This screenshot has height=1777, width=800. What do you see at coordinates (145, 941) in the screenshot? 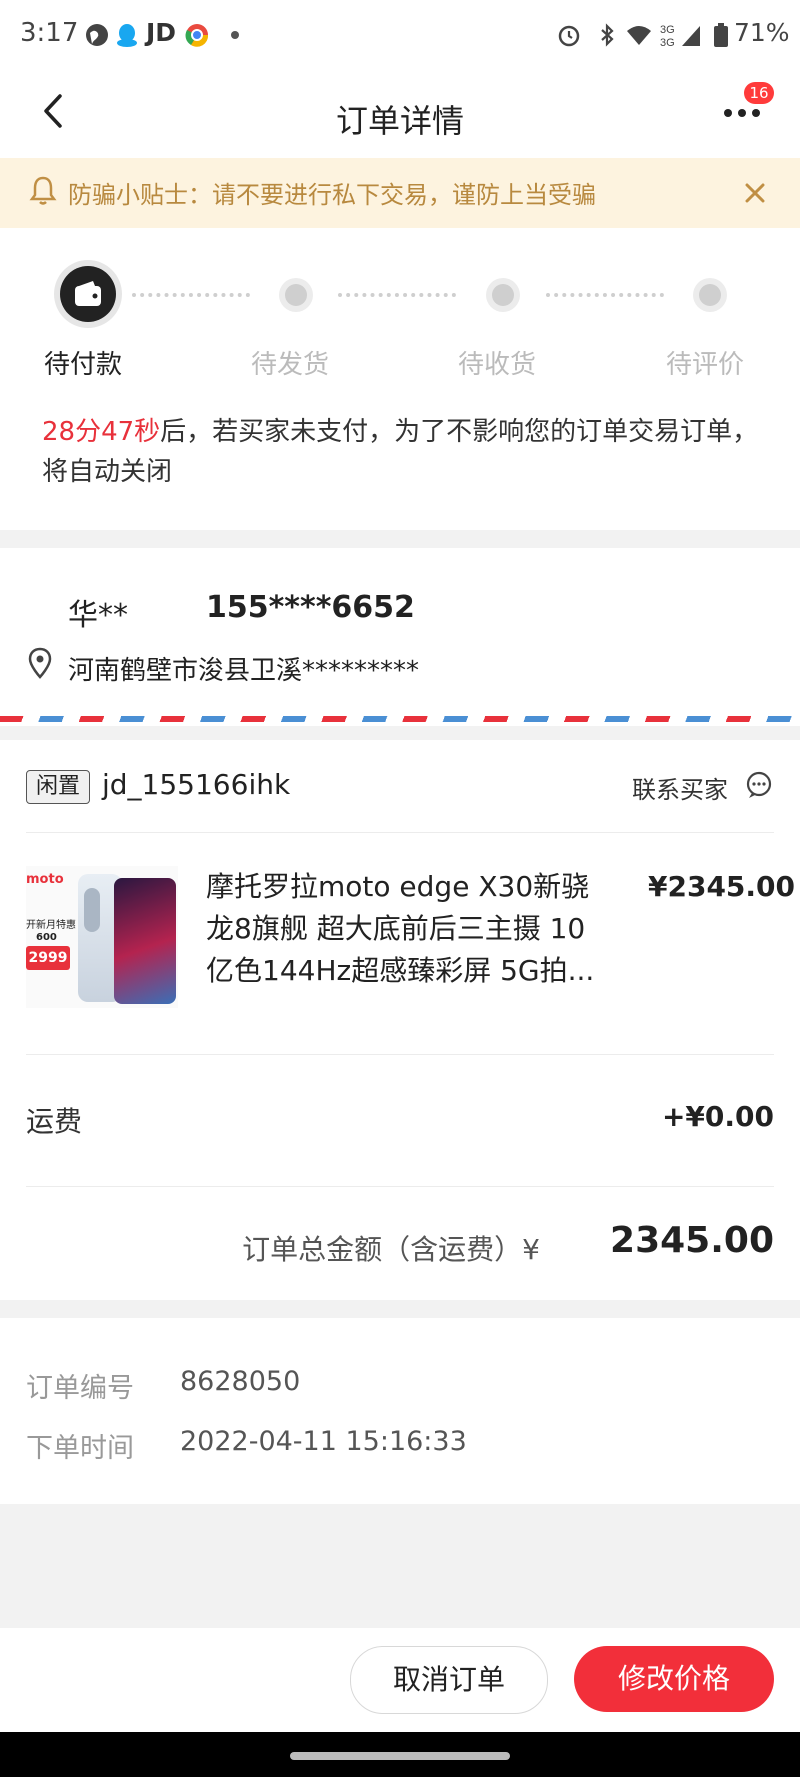
I see `phone-screen-image` at bounding box center [145, 941].